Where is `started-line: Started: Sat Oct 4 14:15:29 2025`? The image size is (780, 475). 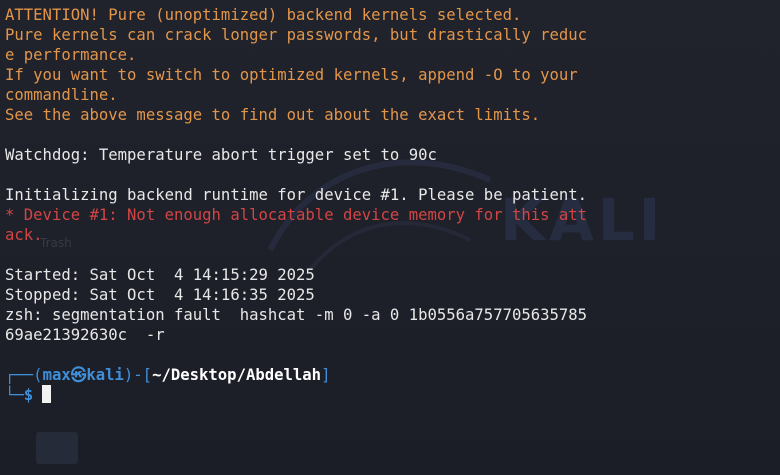 started-line: Started: Sat Oct 4 14:15:29 2025 is located at coordinates (160, 275).